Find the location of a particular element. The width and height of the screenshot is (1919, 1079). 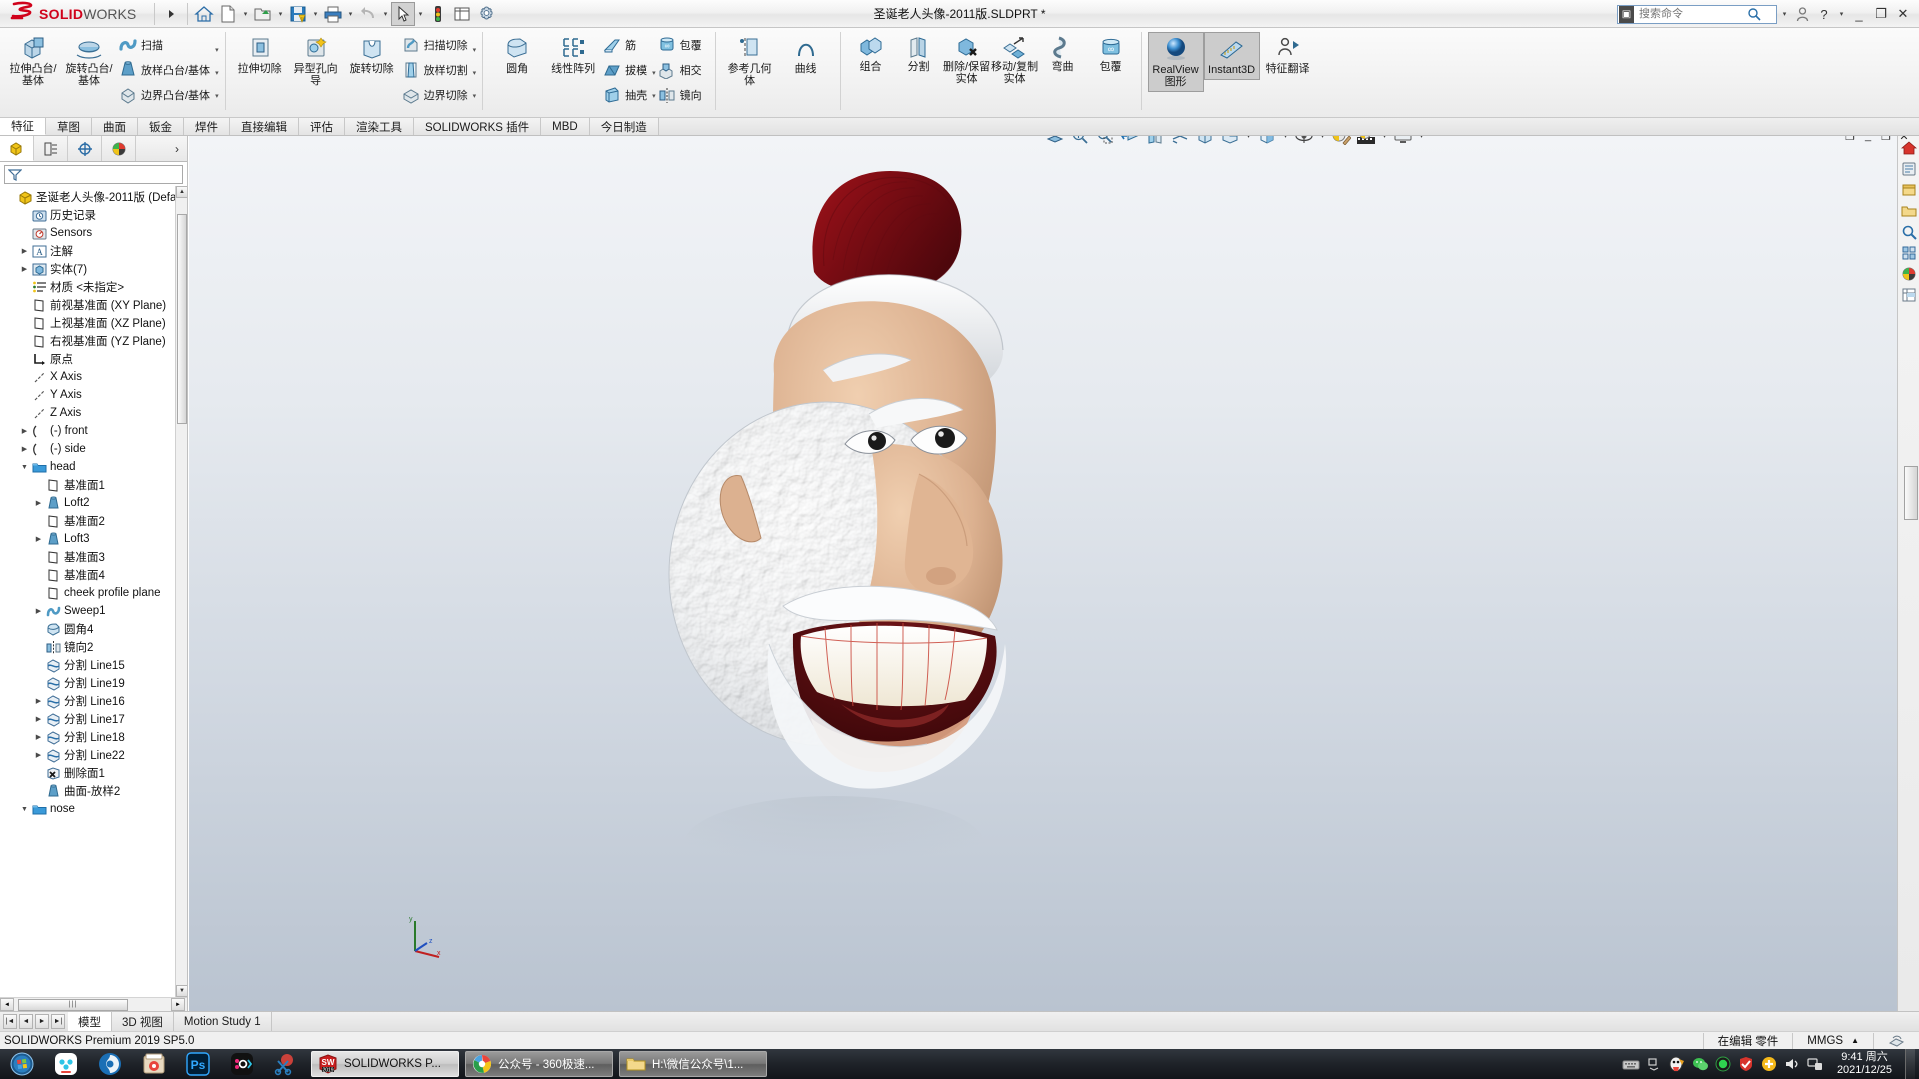

sweep-cut-button: 扫描切除 is located at coordinates (436, 44).